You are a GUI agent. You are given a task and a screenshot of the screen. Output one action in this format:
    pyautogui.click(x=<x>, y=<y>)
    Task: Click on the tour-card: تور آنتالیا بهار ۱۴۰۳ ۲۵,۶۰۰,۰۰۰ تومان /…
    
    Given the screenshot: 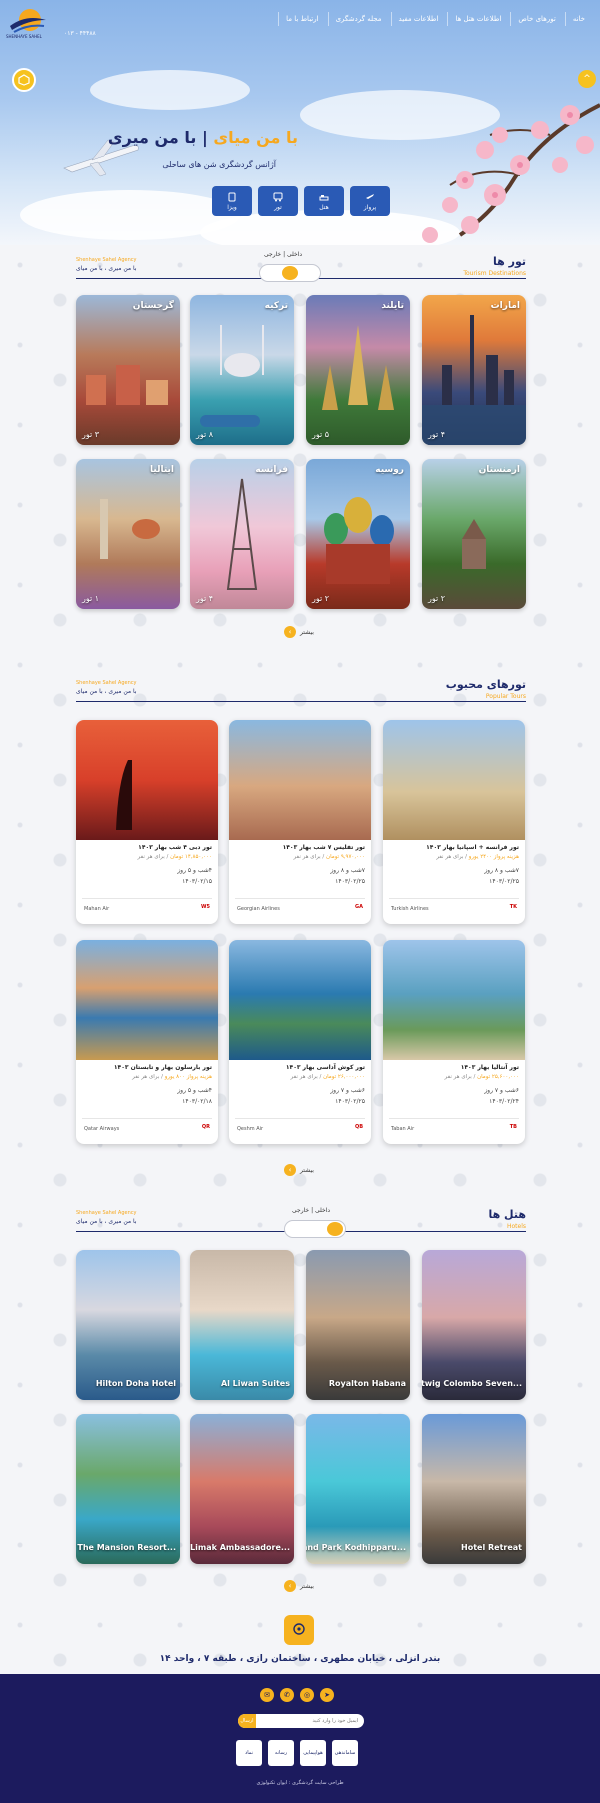 What is the action you would take?
    pyautogui.click(x=454, y=1042)
    